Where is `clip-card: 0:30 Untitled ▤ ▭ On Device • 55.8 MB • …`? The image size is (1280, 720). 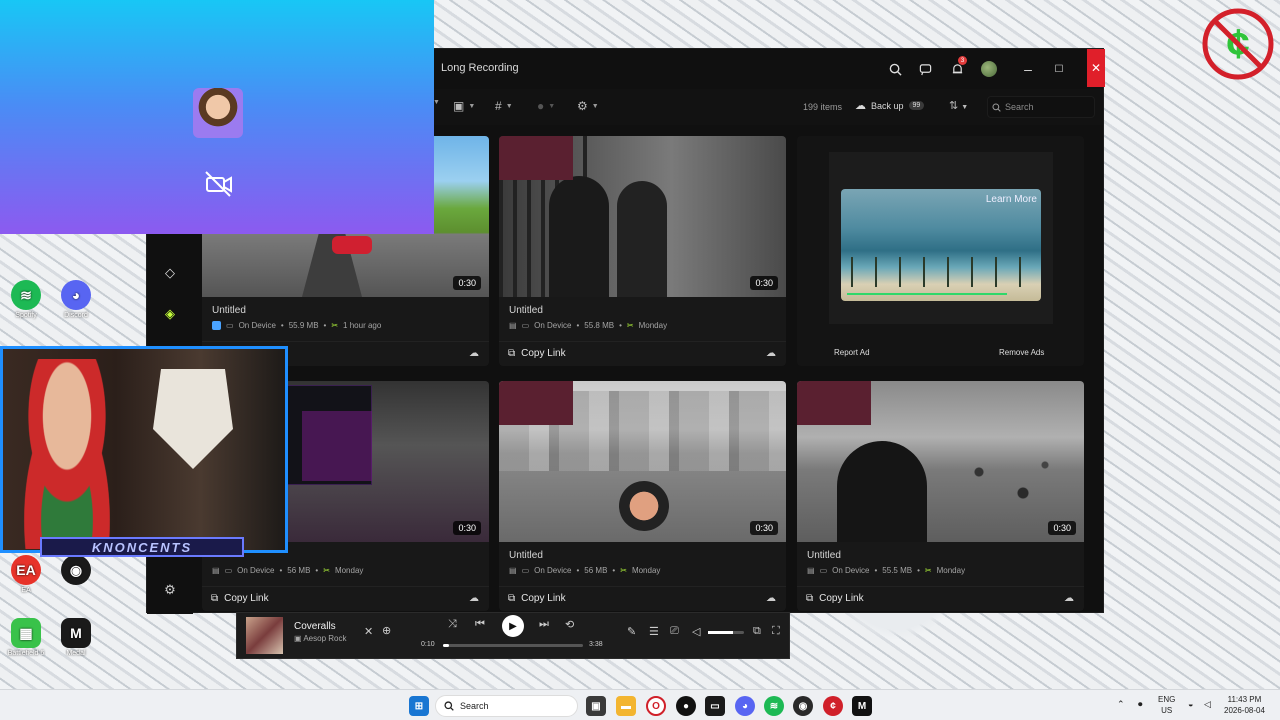
clip-card: 0:30 Untitled ▤ ▭ On Device • 55.8 MB • … is located at coordinates (642, 251).